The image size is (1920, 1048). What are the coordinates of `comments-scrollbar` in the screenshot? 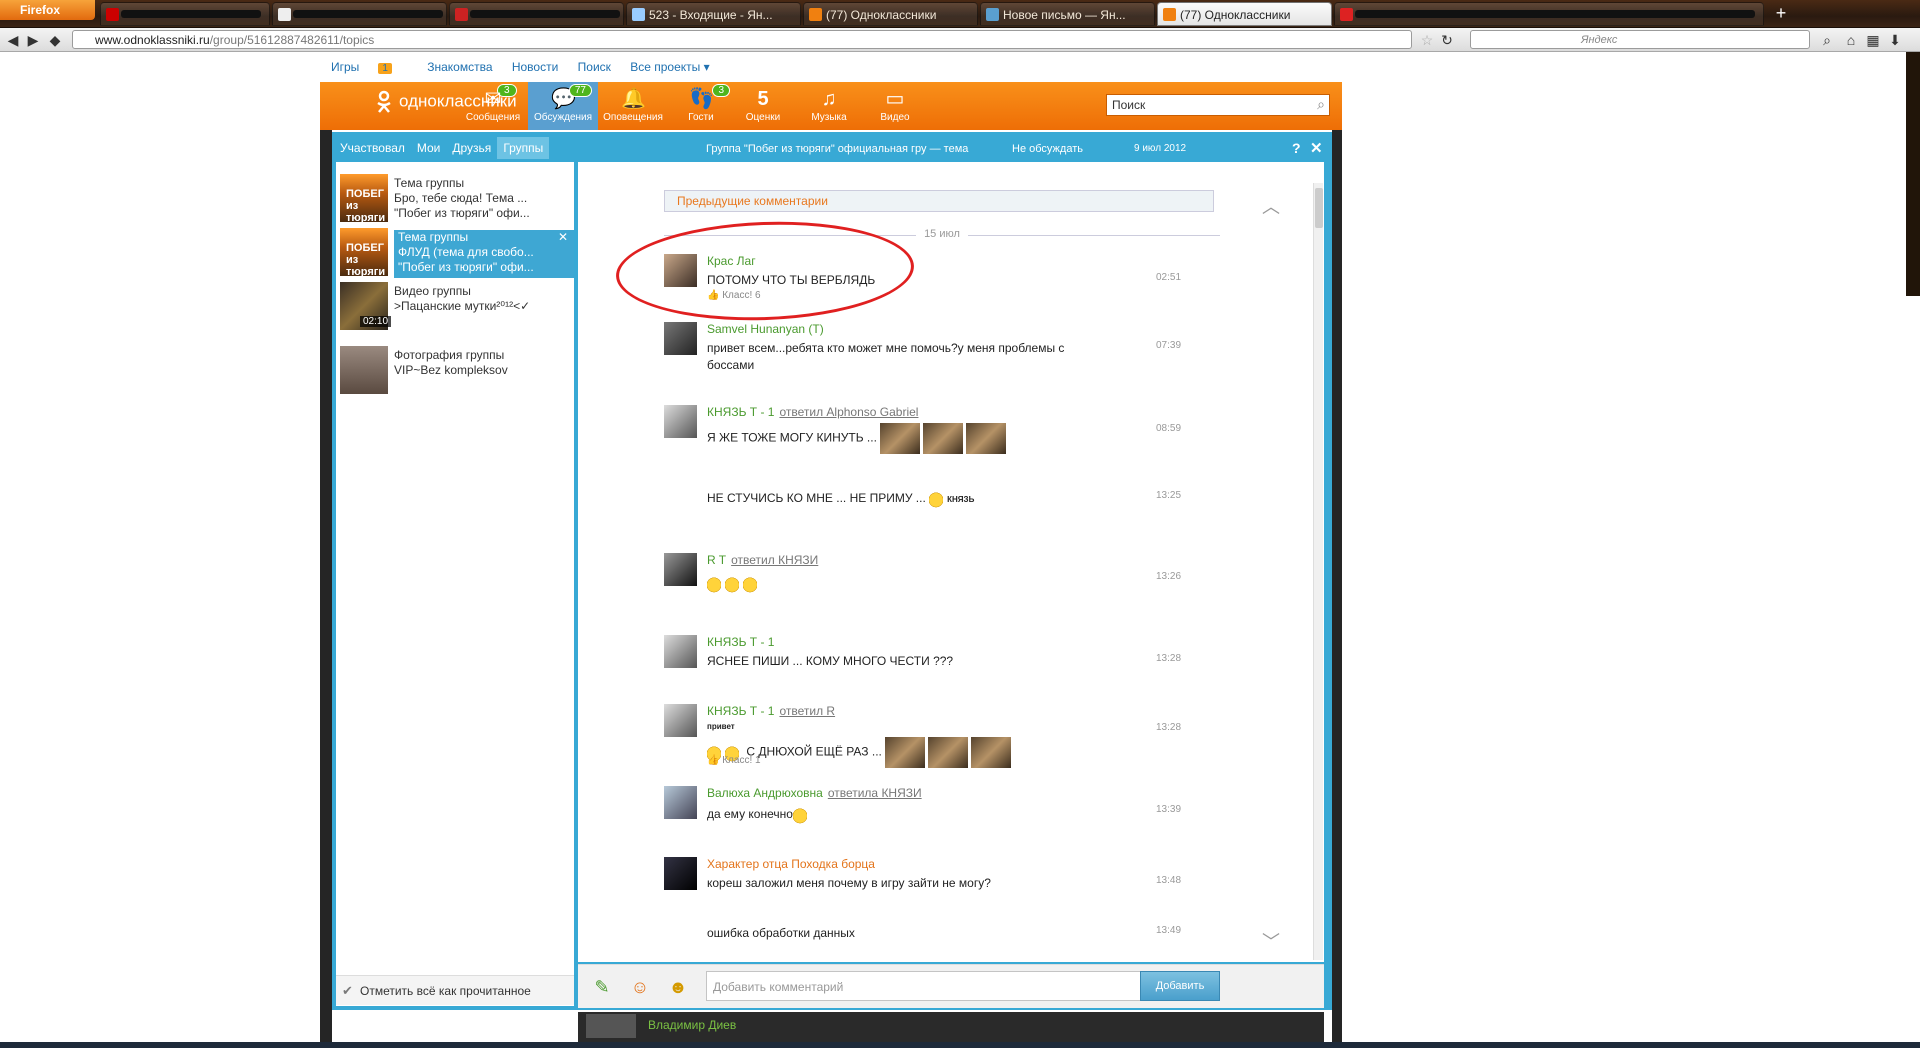 It's located at (1318, 571).